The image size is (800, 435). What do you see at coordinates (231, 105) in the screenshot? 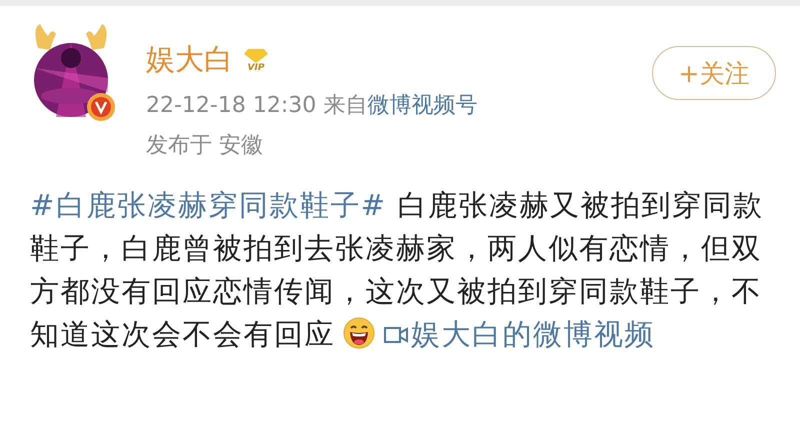
I see `post-time: 22-12-18 12:30` at bounding box center [231, 105].